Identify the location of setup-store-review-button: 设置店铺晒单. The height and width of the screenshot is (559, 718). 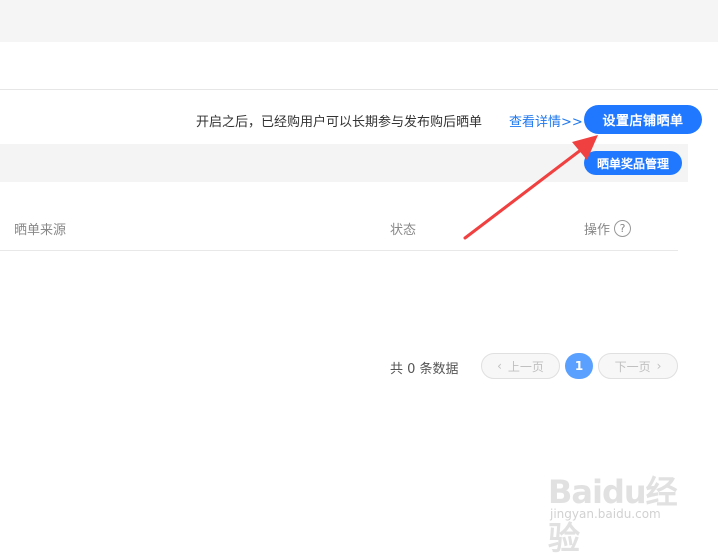
(643, 119).